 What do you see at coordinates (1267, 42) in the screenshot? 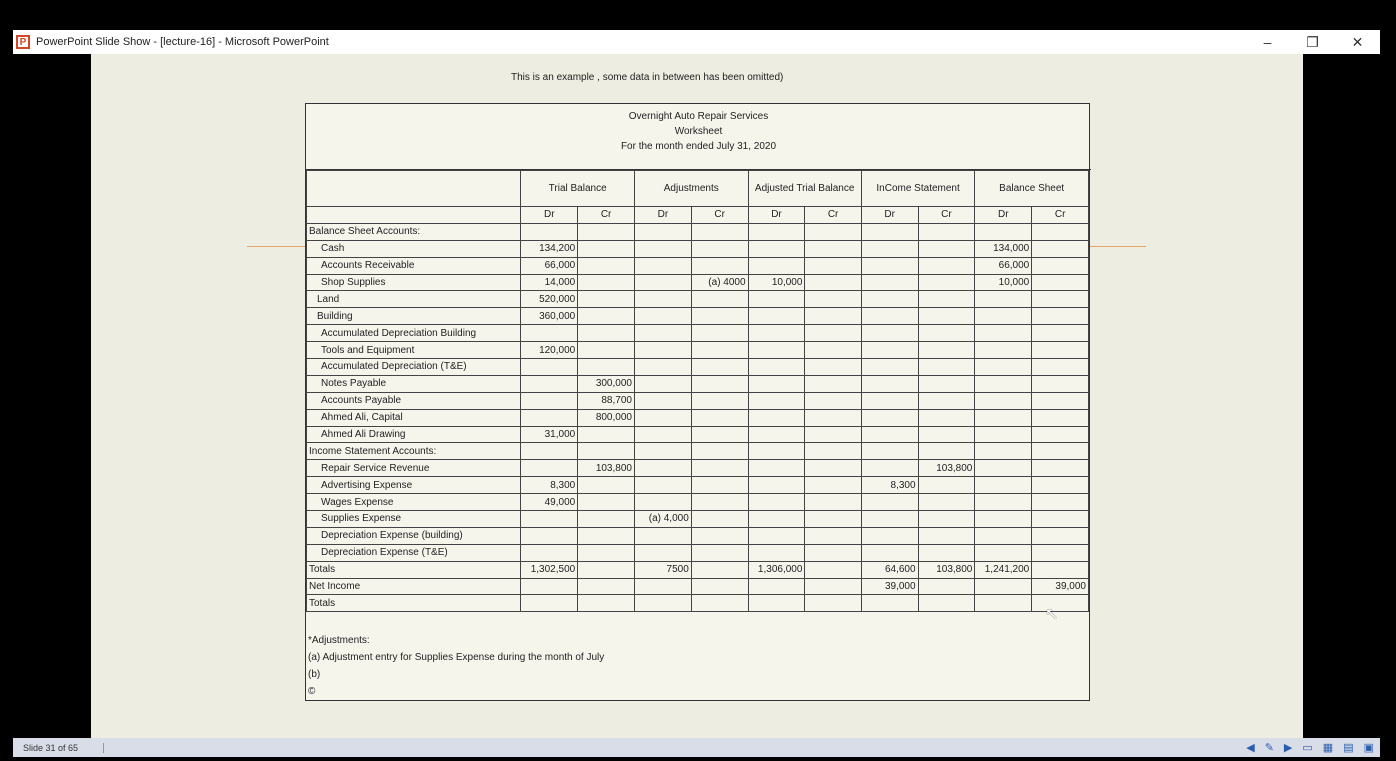
I see `minimize-button: –` at bounding box center [1267, 42].